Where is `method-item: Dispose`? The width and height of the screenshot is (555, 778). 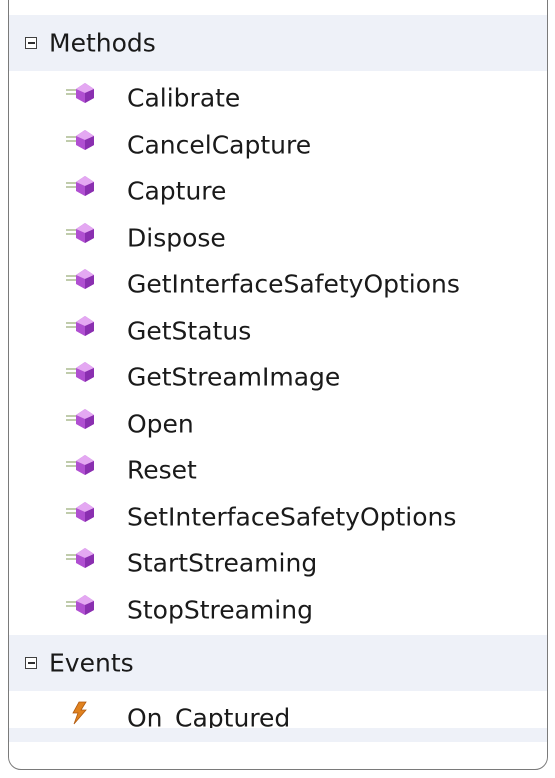
method-item: Dispose is located at coordinates (278, 238).